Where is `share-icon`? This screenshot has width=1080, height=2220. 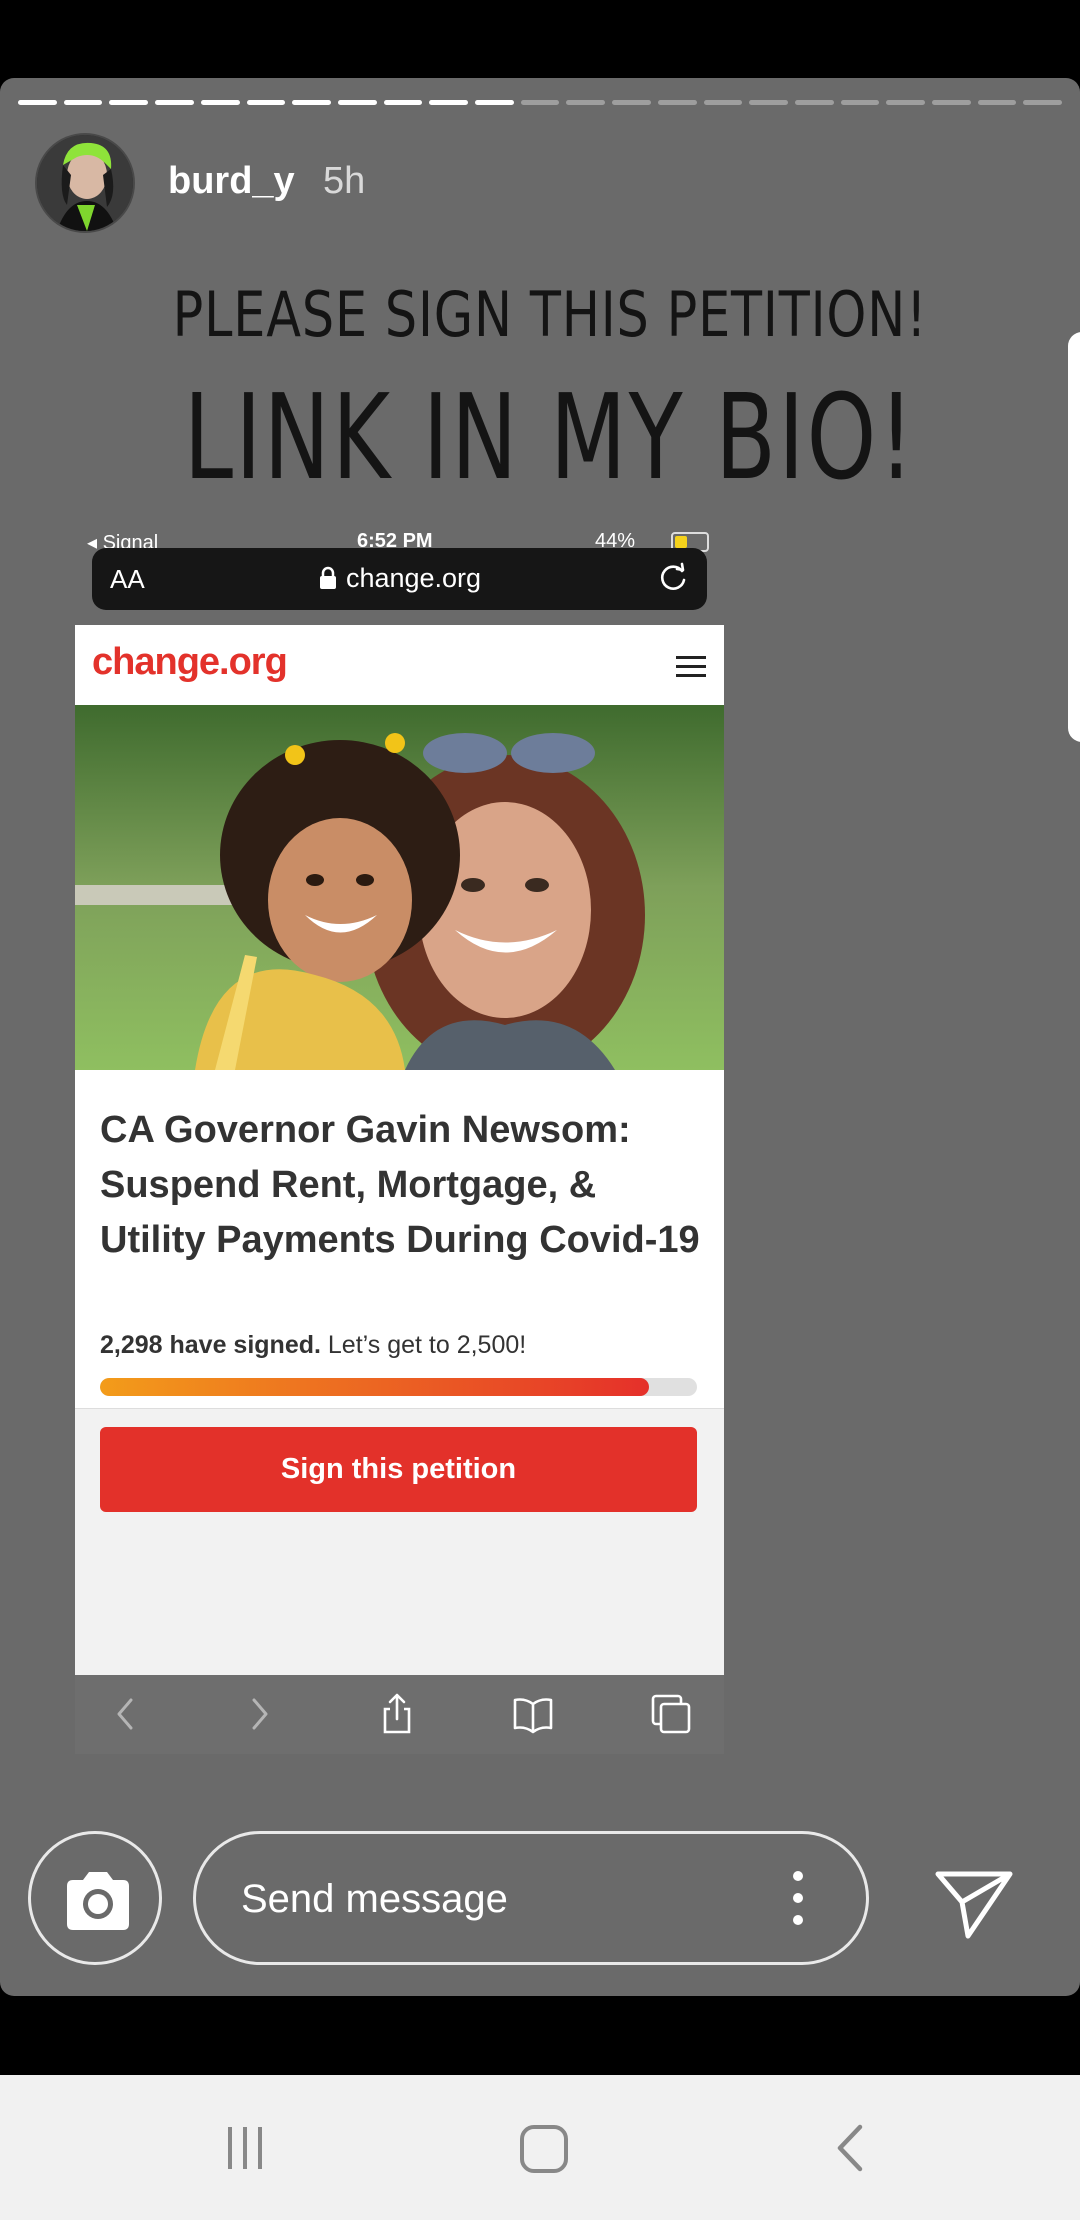 share-icon is located at coordinates (397, 1713).